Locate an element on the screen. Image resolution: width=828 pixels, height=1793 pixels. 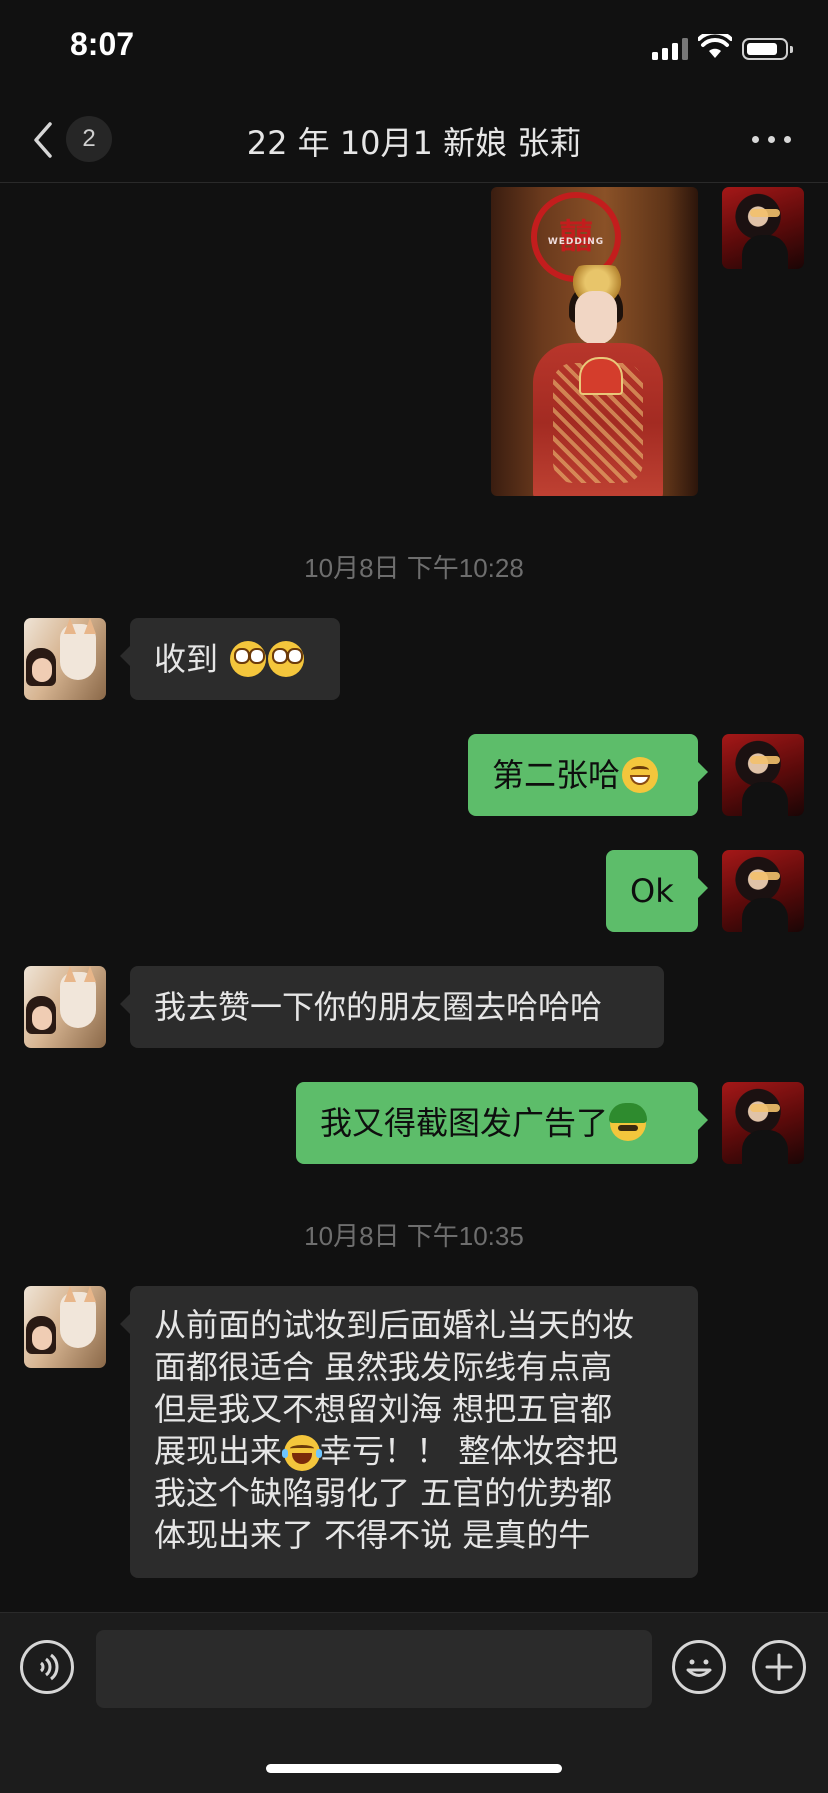
home-indicator is located at coordinates (414, 1768).